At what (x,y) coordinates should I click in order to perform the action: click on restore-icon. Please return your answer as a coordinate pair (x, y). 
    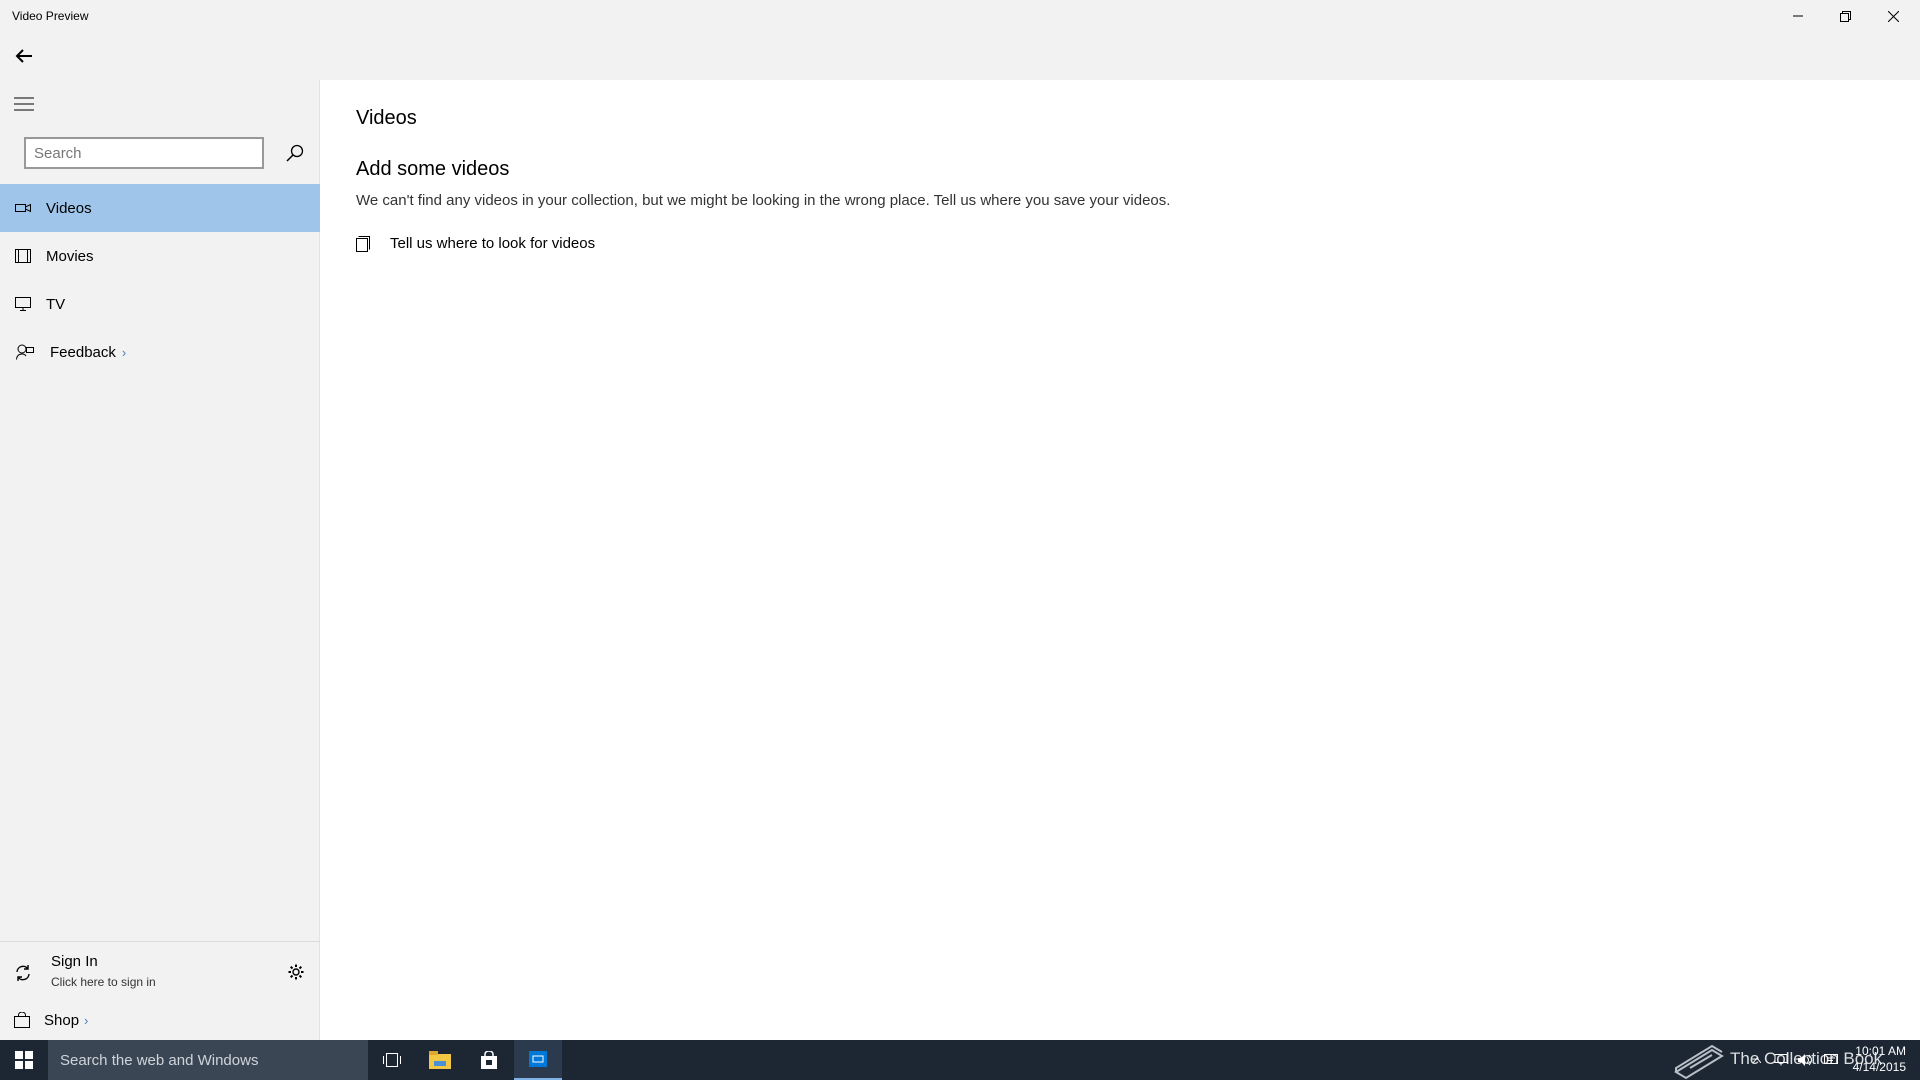
    Looking at the image, I should click on (1845, 16).